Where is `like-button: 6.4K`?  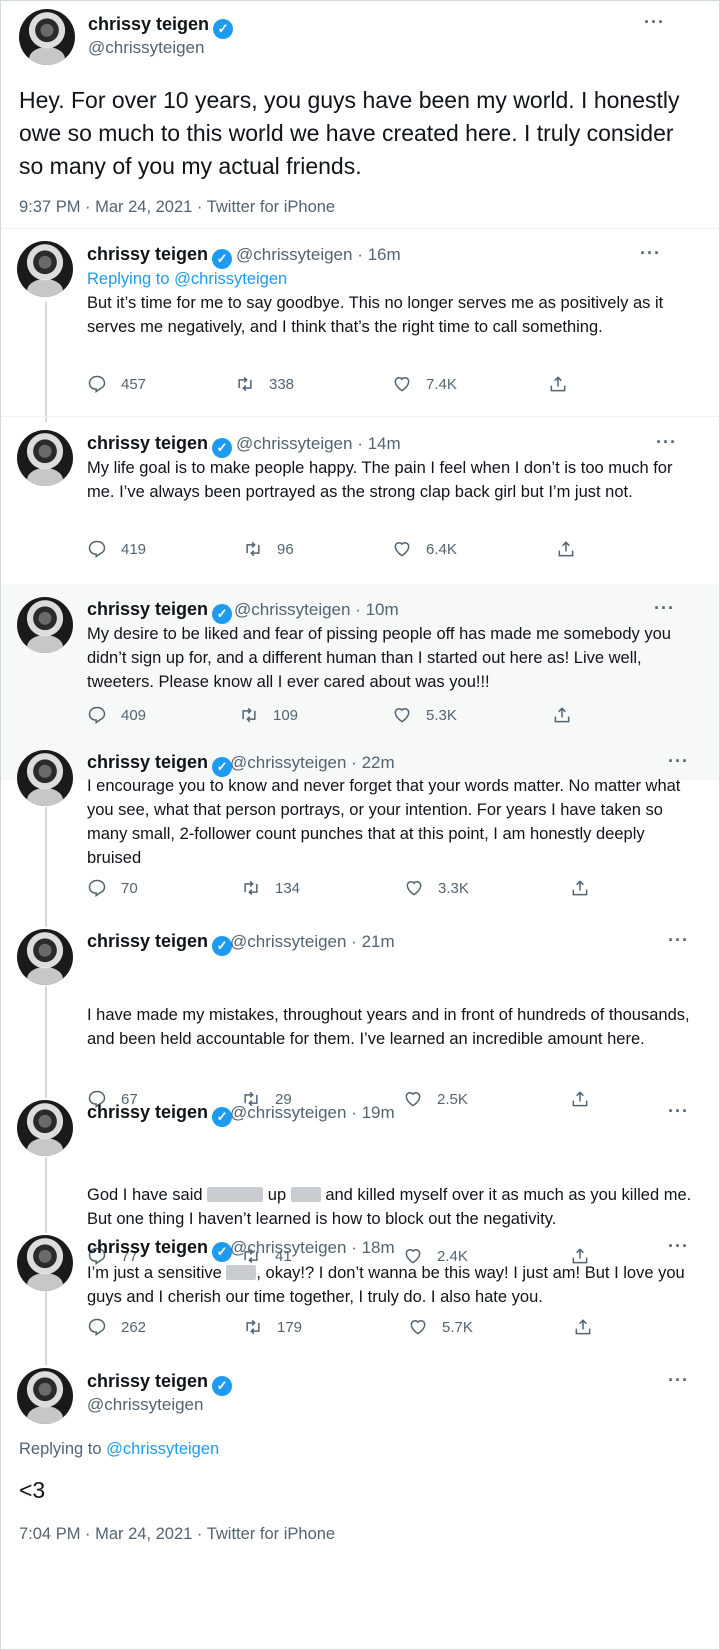 like-button: 6.4K is located at coordinates (424, 549).